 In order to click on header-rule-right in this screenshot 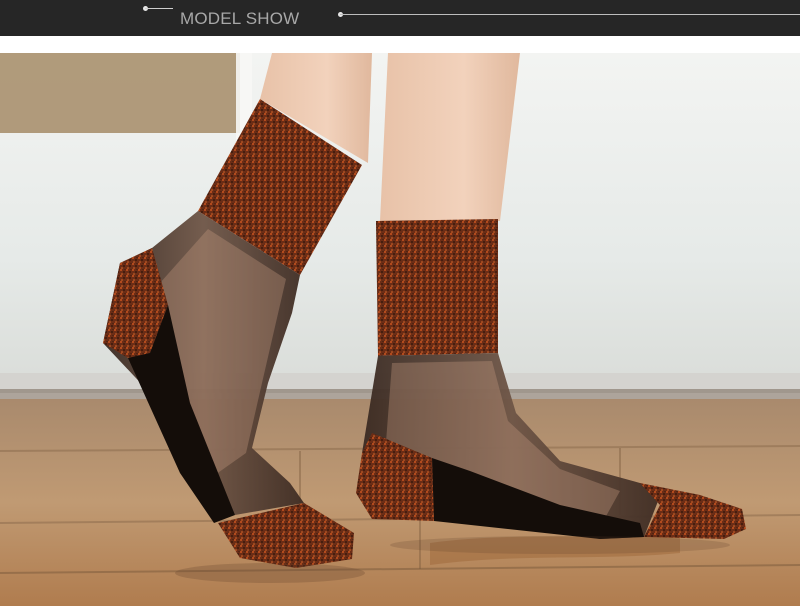, I will do `click(570, 14)`.